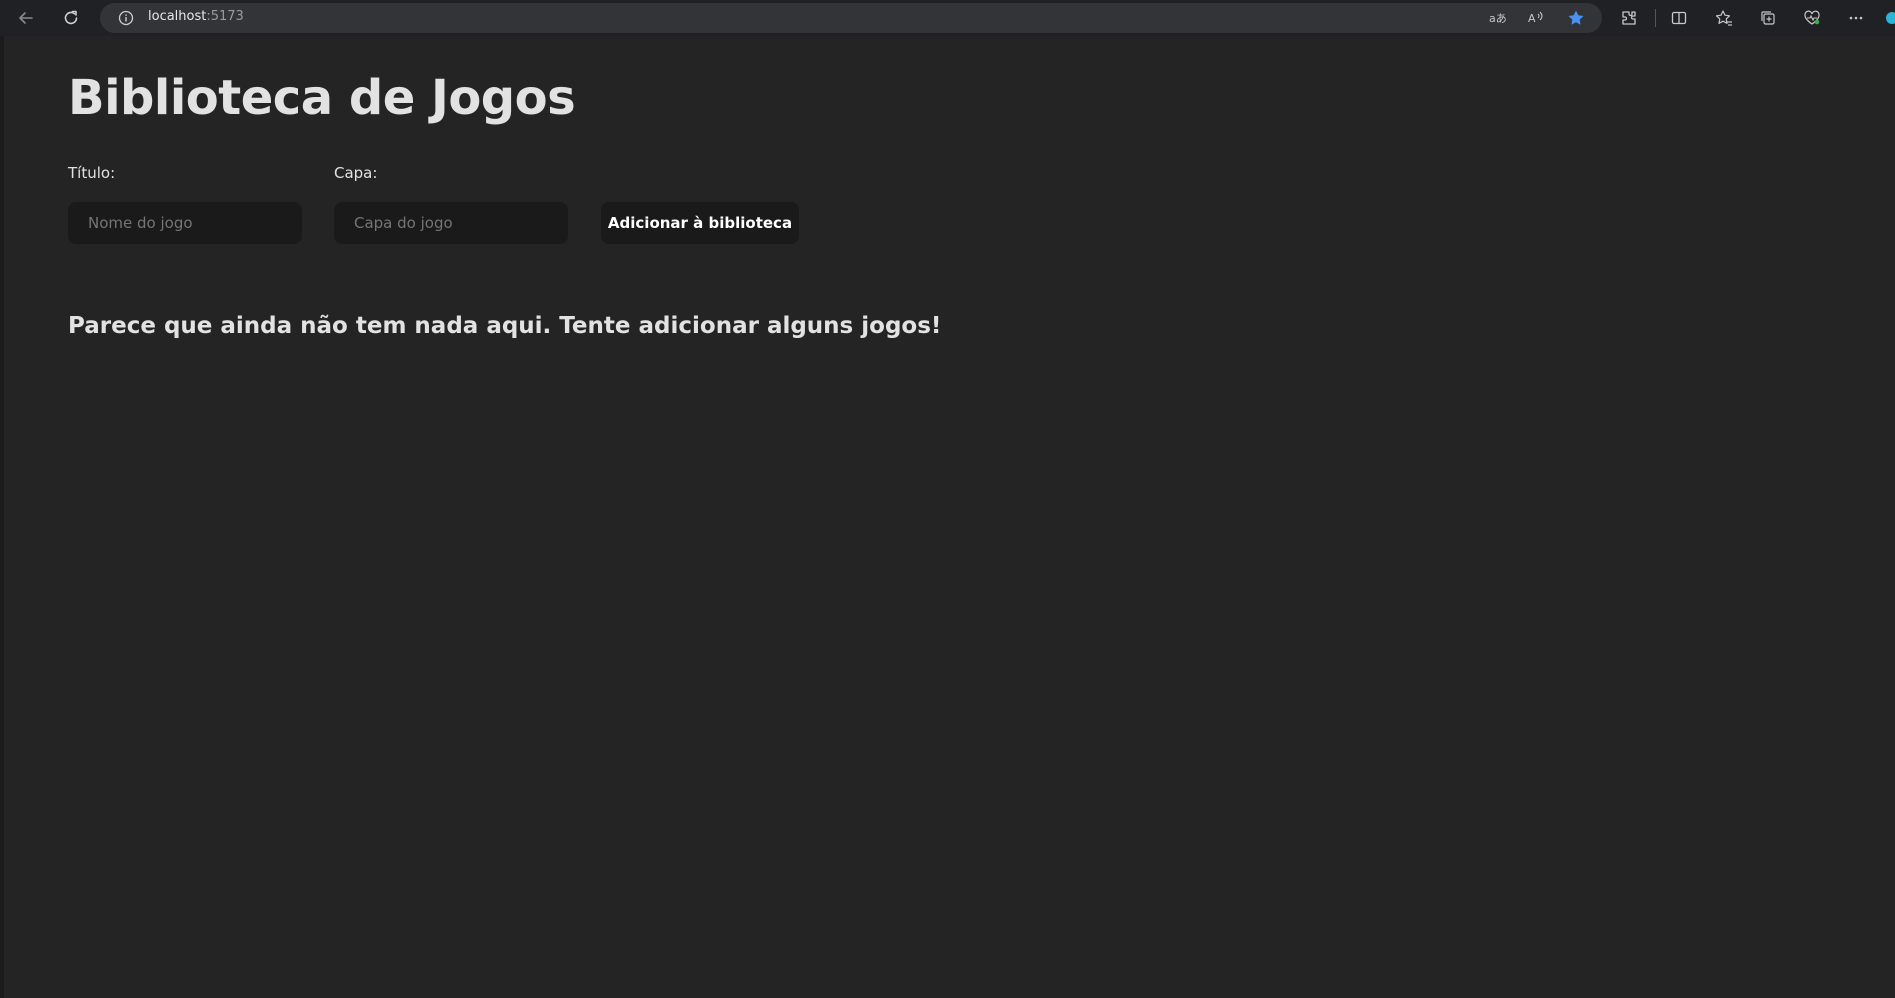 The width and height of the screenshot is (1895, 998). Describe the element at coordinates (1532, 18) in the screenshot. I see `svg-text: A` at that location.